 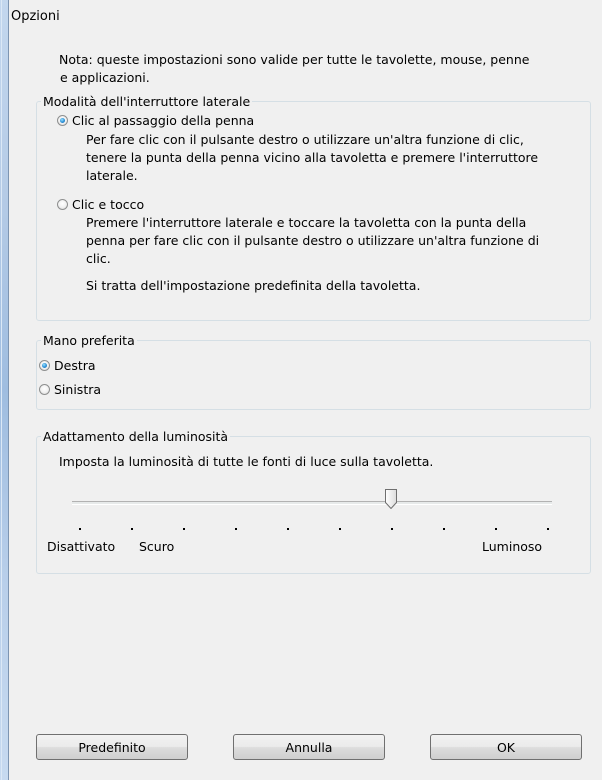 What do you see at coordinates (89, 341) in the screenshot?
I see `handedness-legend: Mano preferita` at bounding box center [89, 341].